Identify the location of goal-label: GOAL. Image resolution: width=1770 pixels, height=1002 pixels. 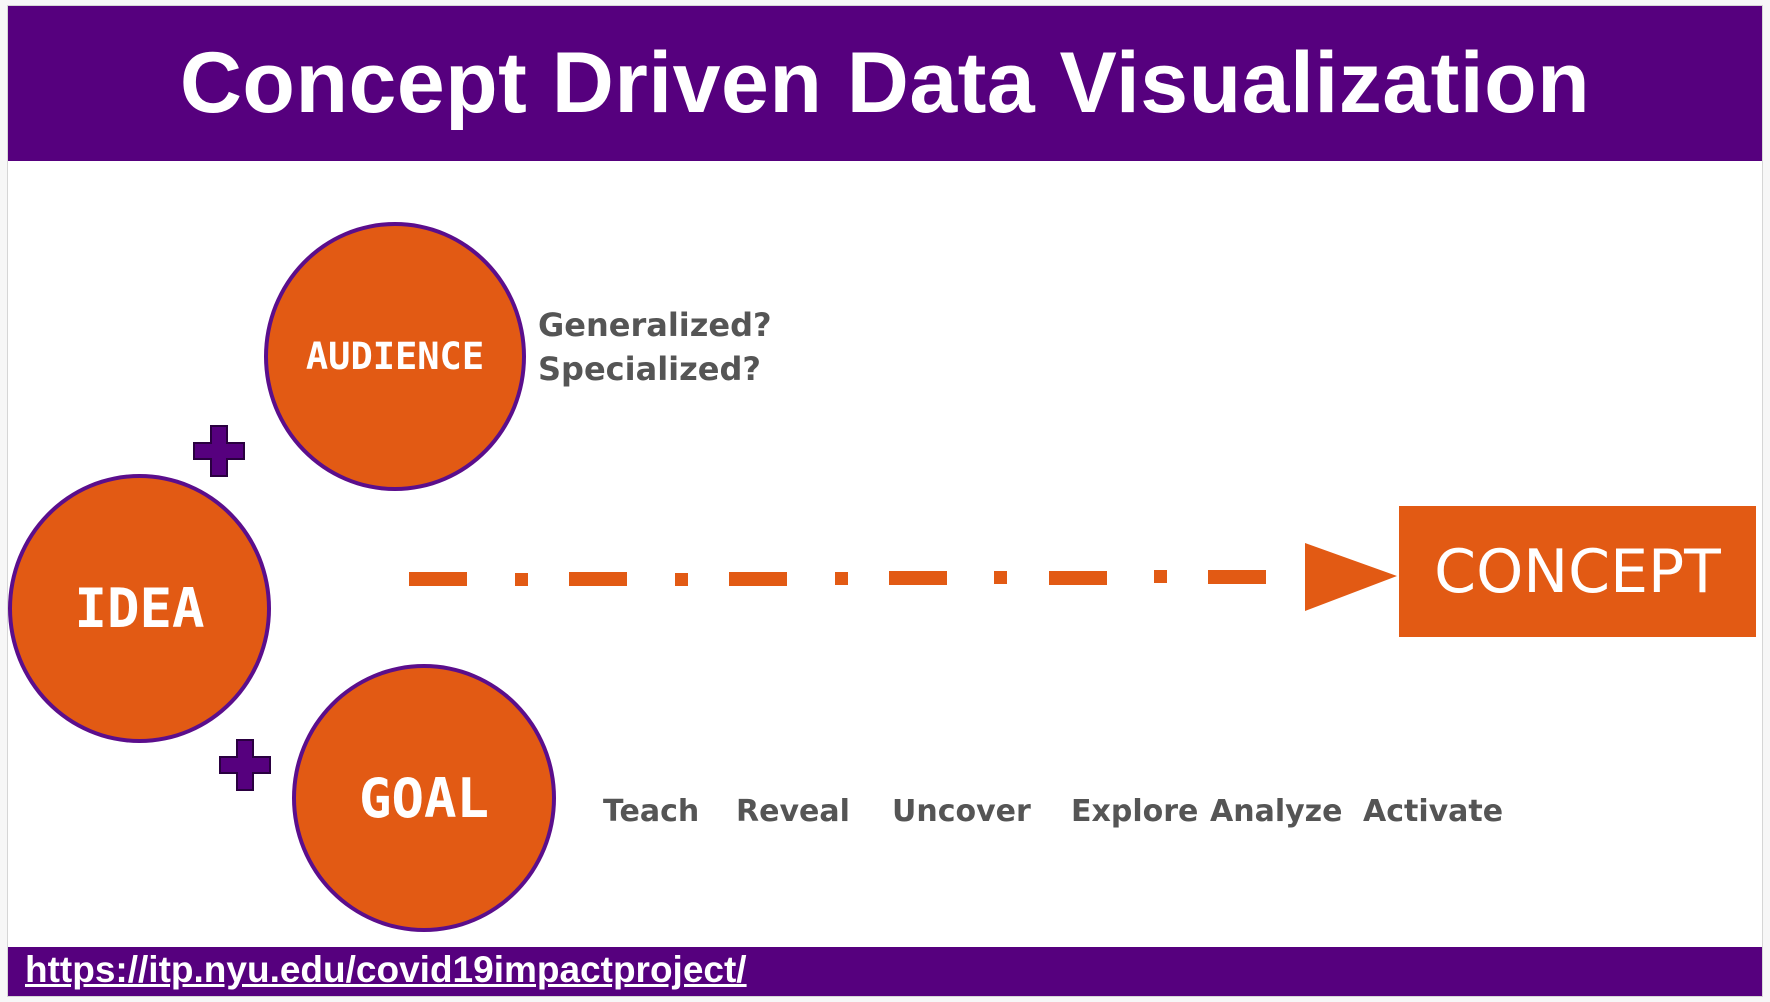
(424, 798).